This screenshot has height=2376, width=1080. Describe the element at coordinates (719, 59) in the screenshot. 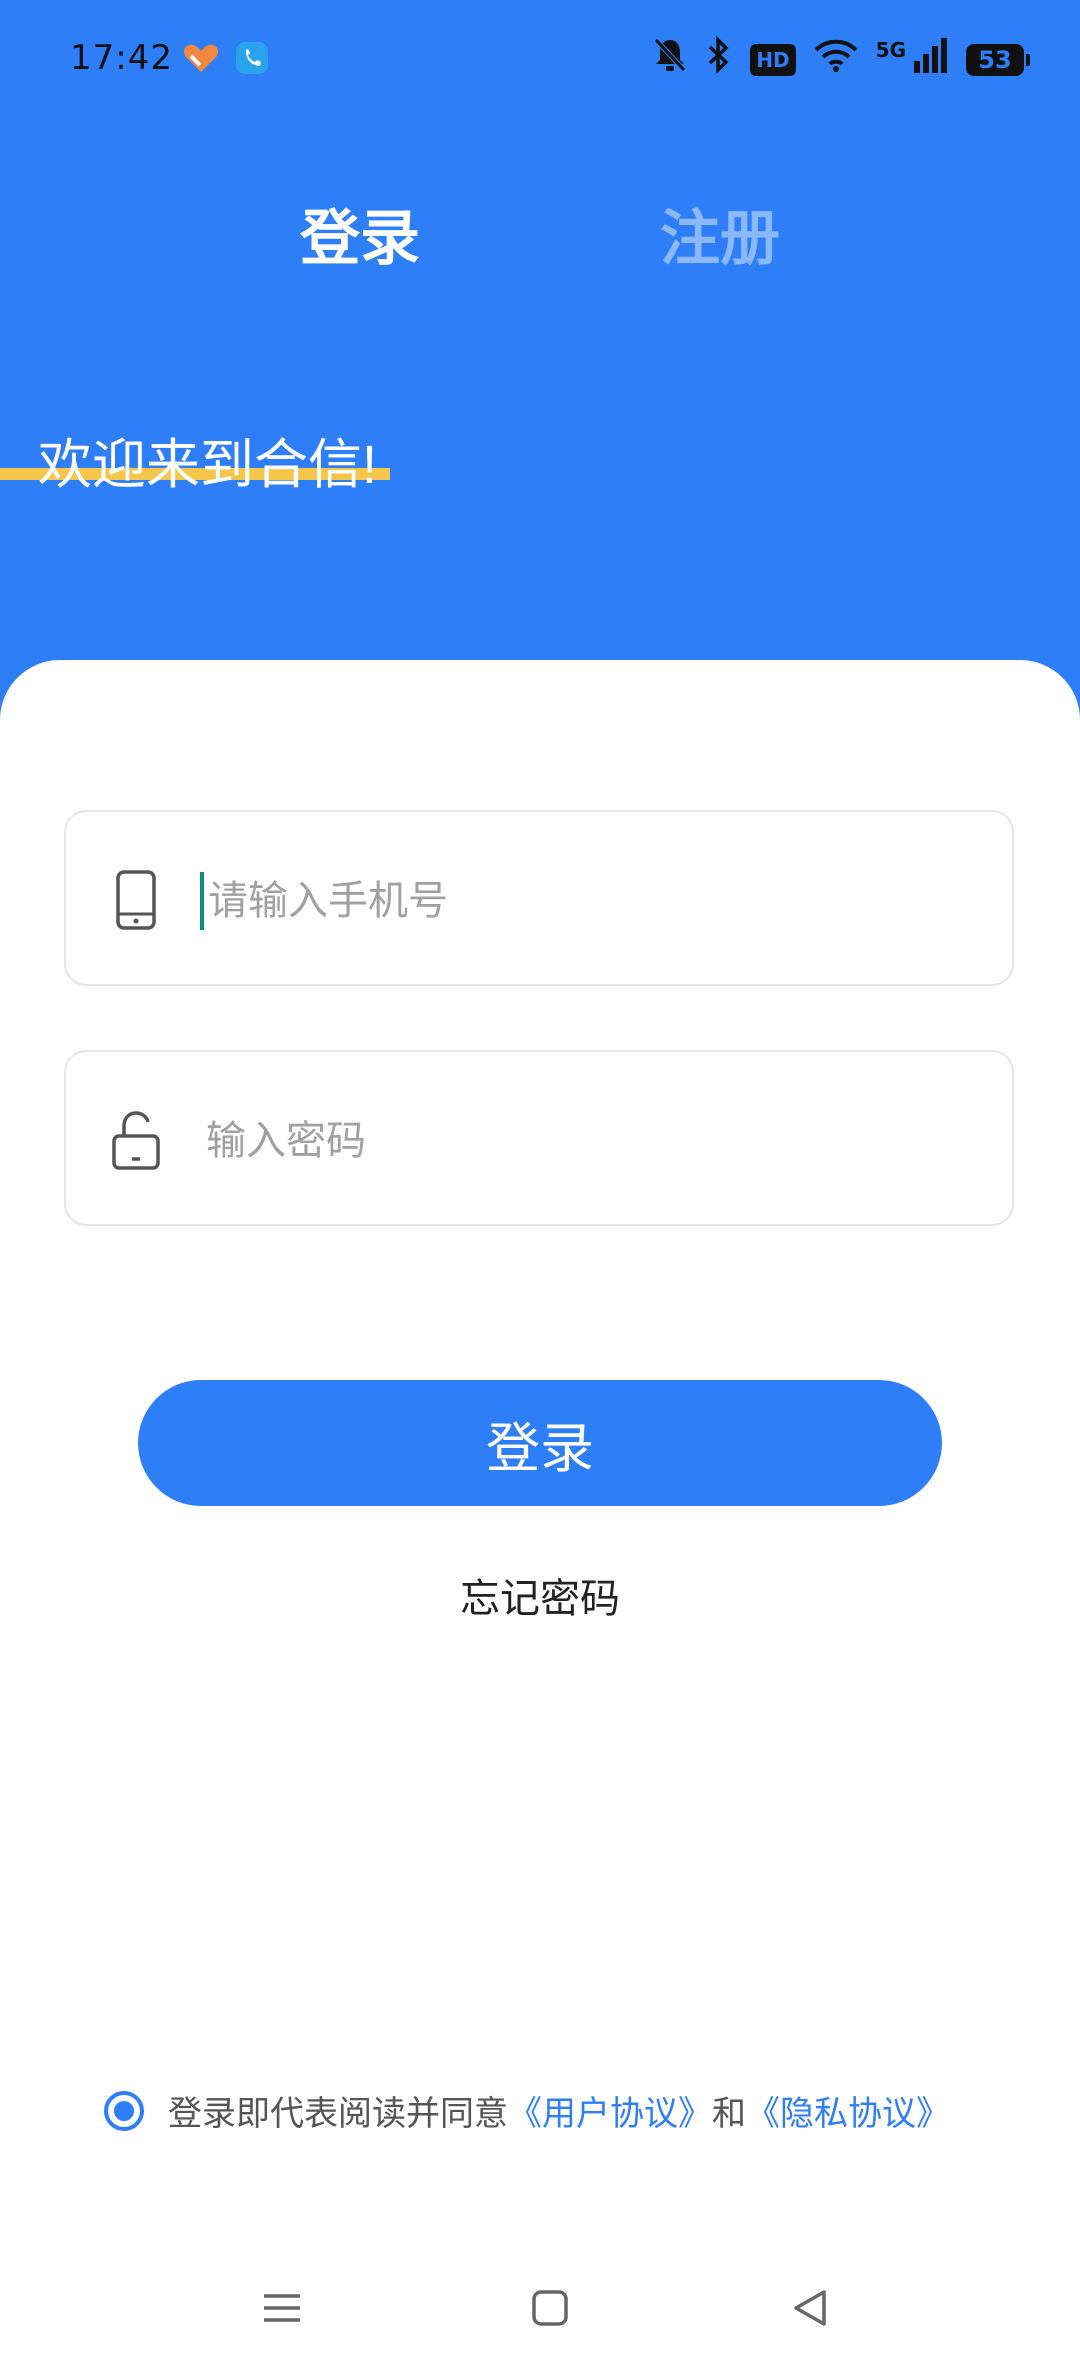

I see `bluetooth-icon` at that location.